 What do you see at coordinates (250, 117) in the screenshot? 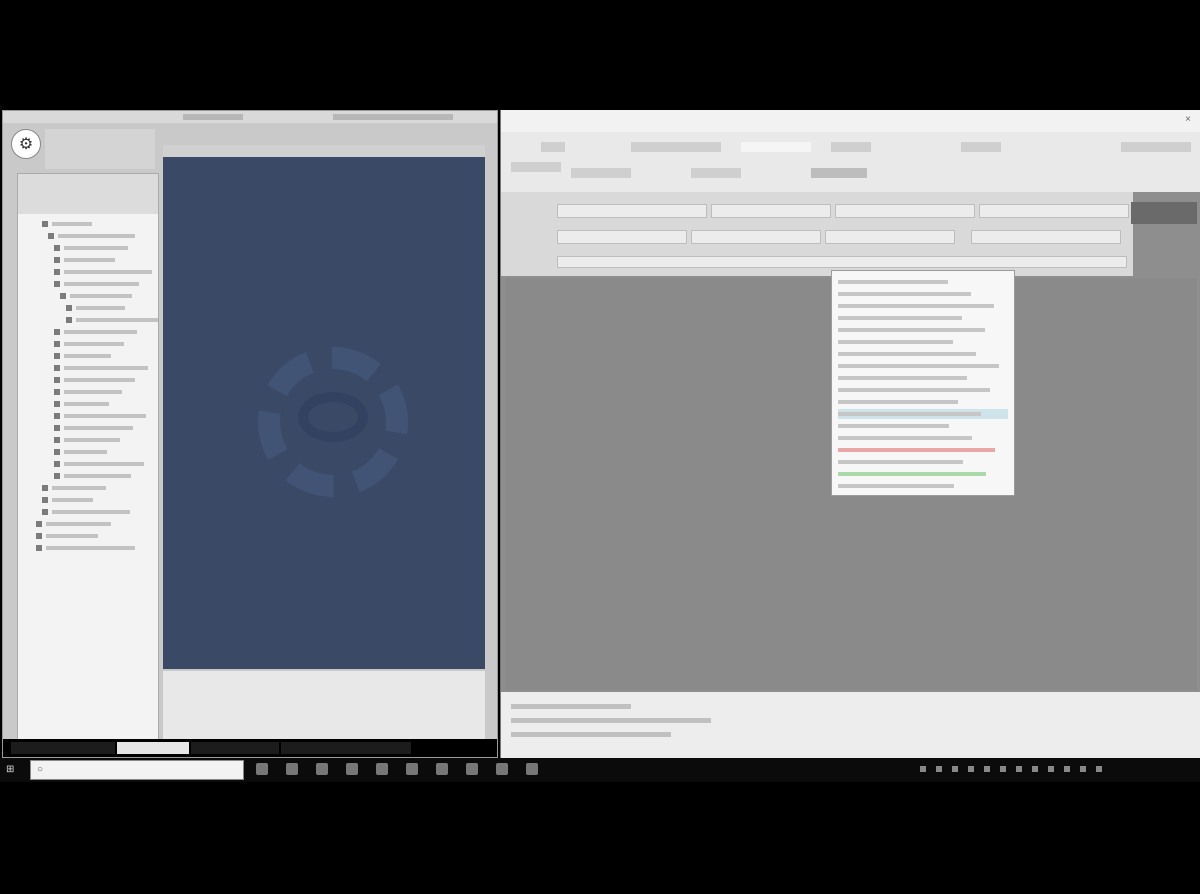
I see `left-window-titlebar` at bounding box center [250, 117].